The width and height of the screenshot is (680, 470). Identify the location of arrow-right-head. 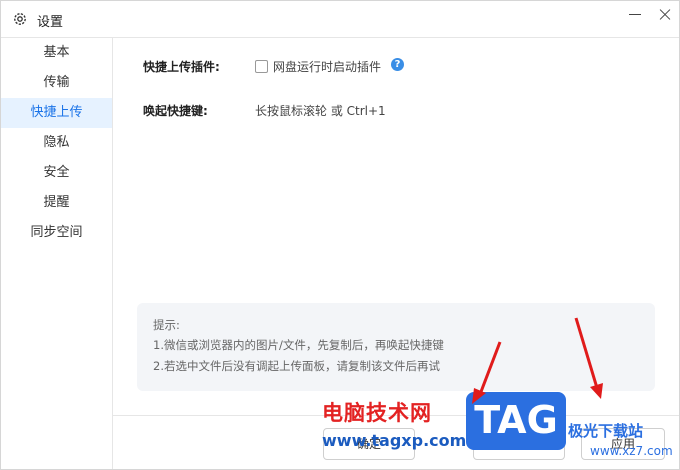
(596, 391).